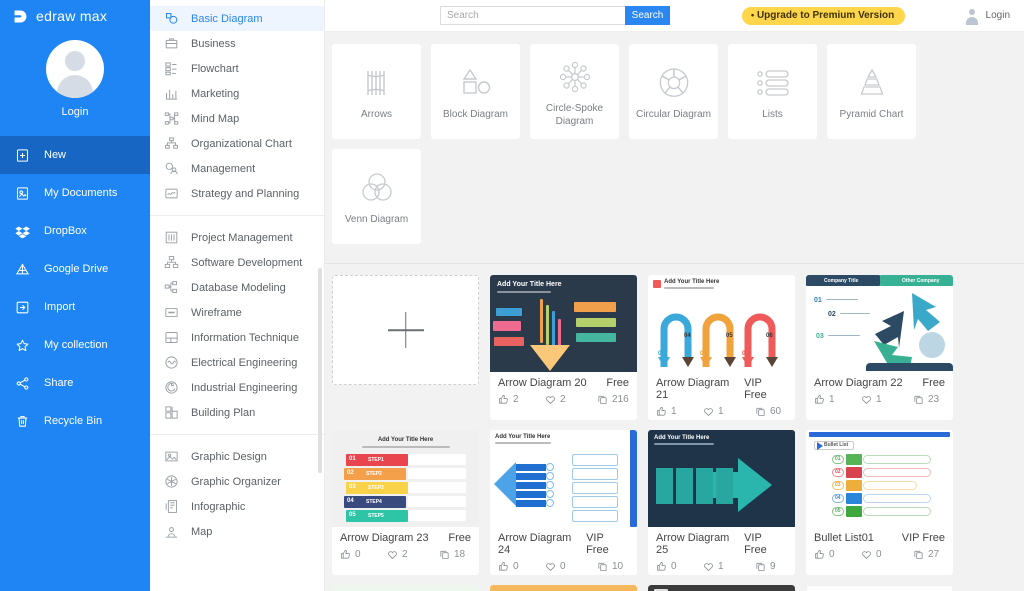 The width and height of the screenshot is (1024, 591). I want to click on basic-diagram-icon, so click(171, 18).